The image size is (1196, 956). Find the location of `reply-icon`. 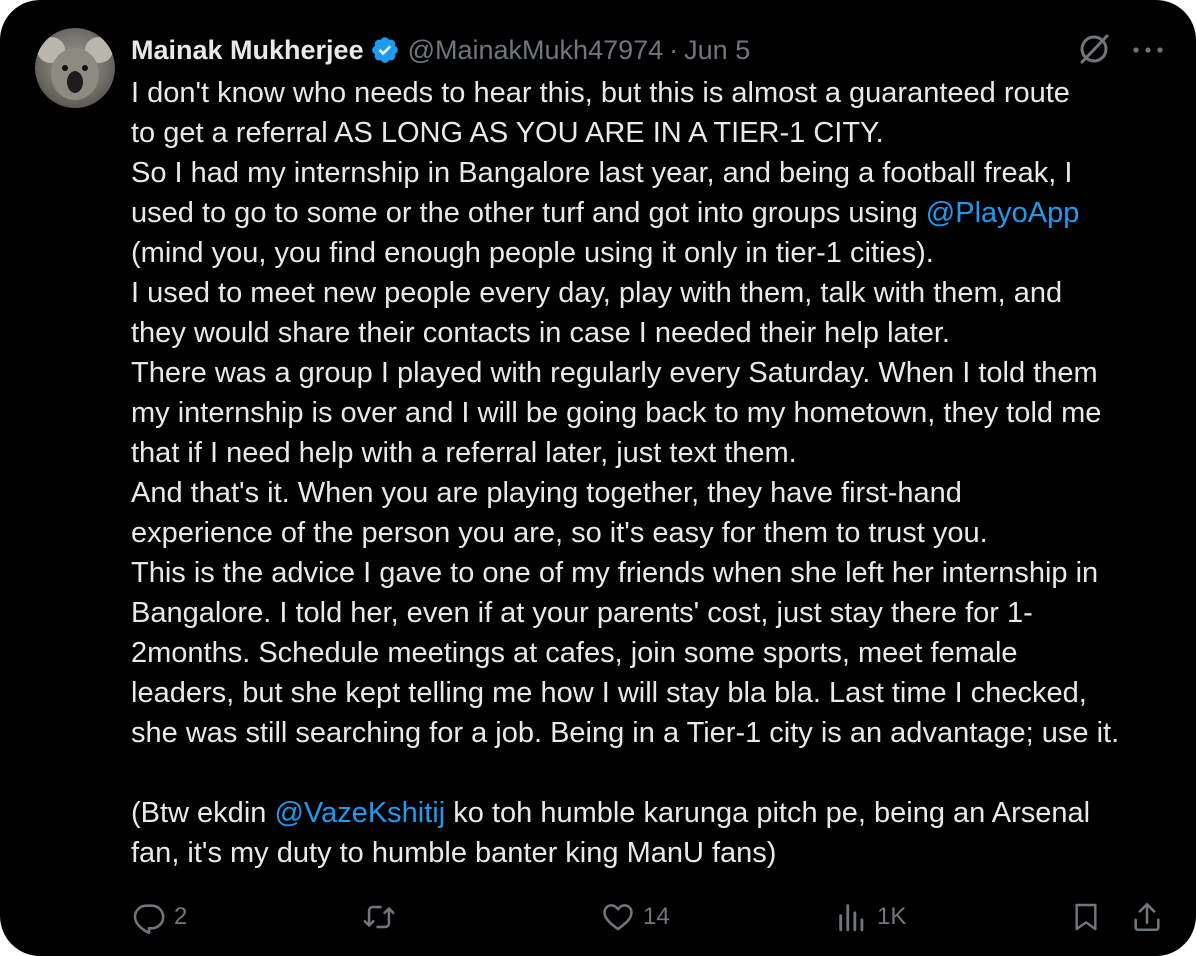

reply-icon is located at coordinates (149, 919).